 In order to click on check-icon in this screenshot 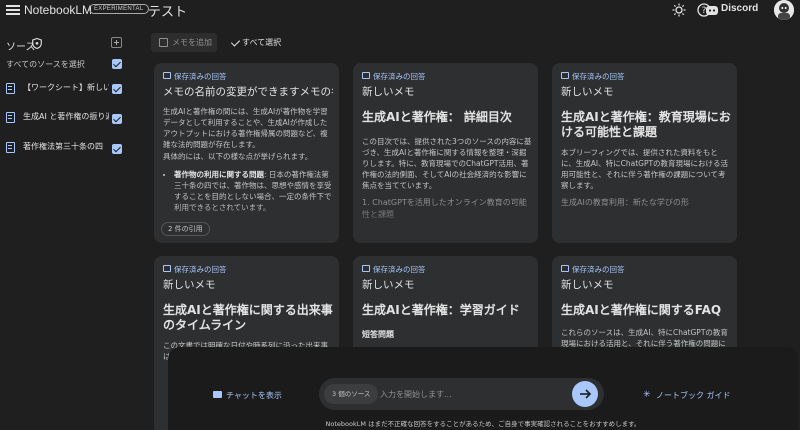, I will do `click(235, 42)`.